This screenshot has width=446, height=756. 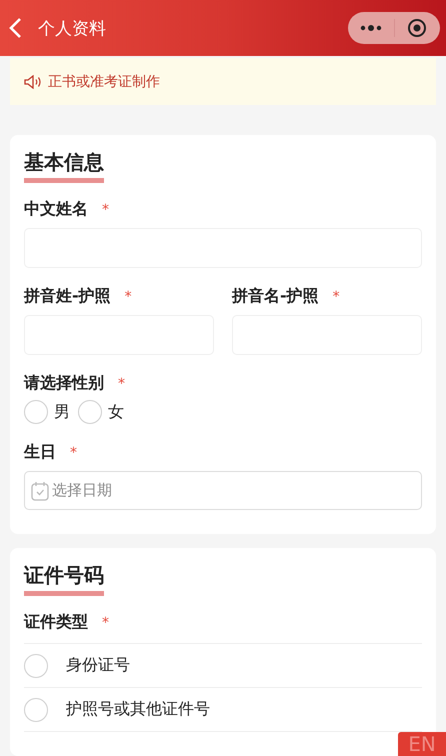 What do you see at coordinates (64, 383) in the screenshot?
I see `field-label: 请选择性别` at bounding box center [64, 383].